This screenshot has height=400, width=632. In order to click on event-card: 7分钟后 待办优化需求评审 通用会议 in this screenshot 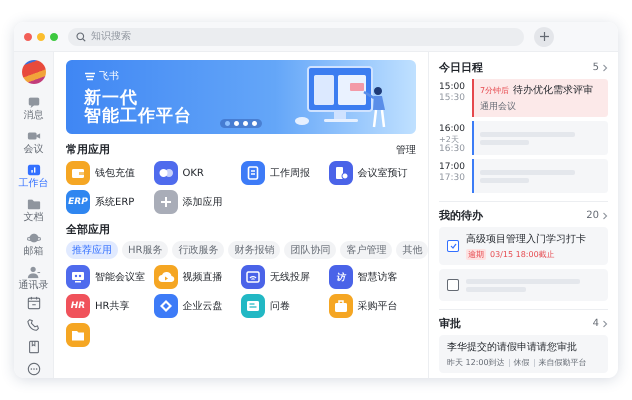, I will do `click(540, 98)`.